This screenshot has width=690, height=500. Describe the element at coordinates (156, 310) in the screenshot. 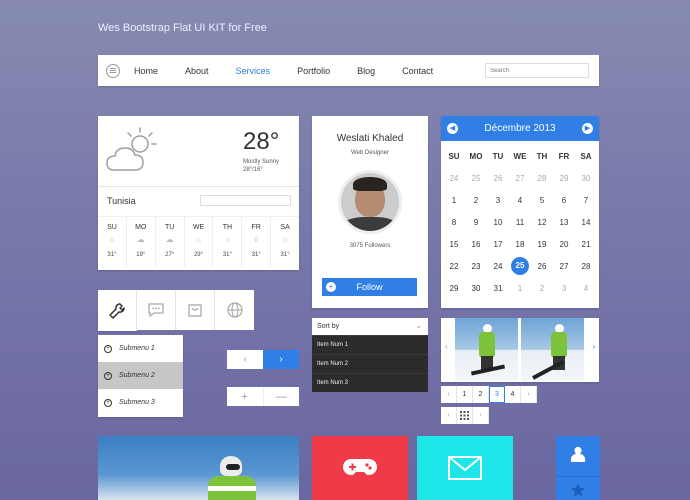

I see `chat-icon` at that location.